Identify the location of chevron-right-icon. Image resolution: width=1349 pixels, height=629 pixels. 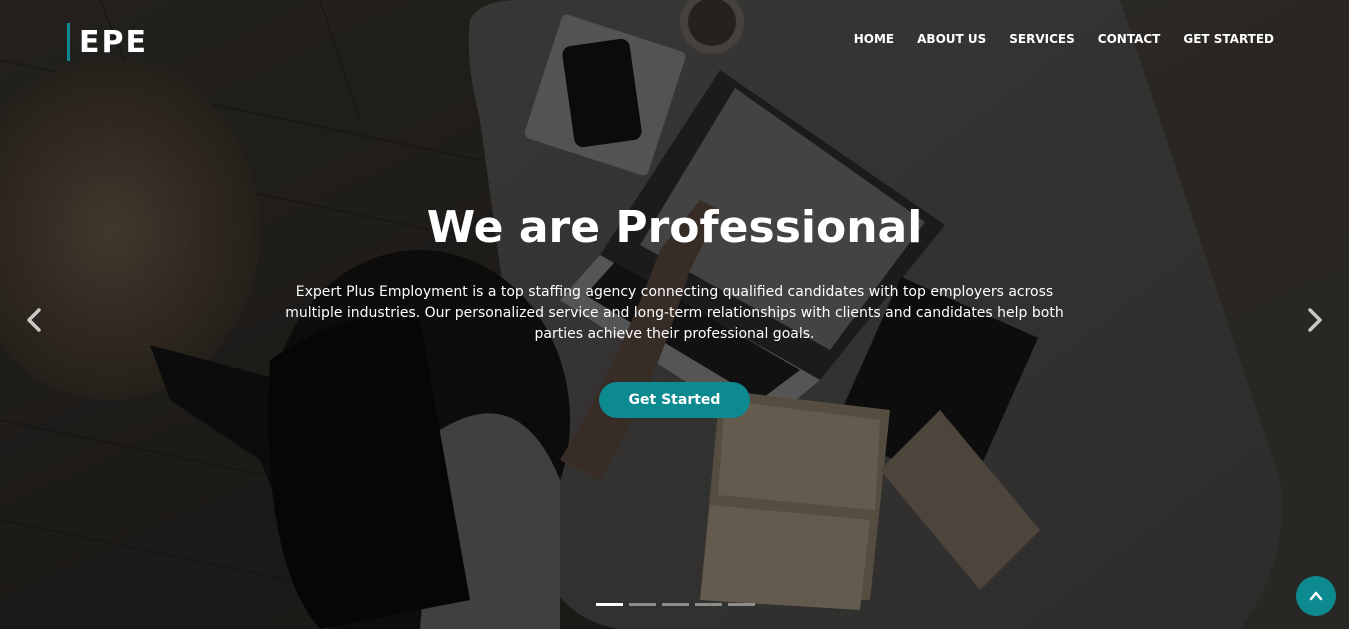
(1315, 320).